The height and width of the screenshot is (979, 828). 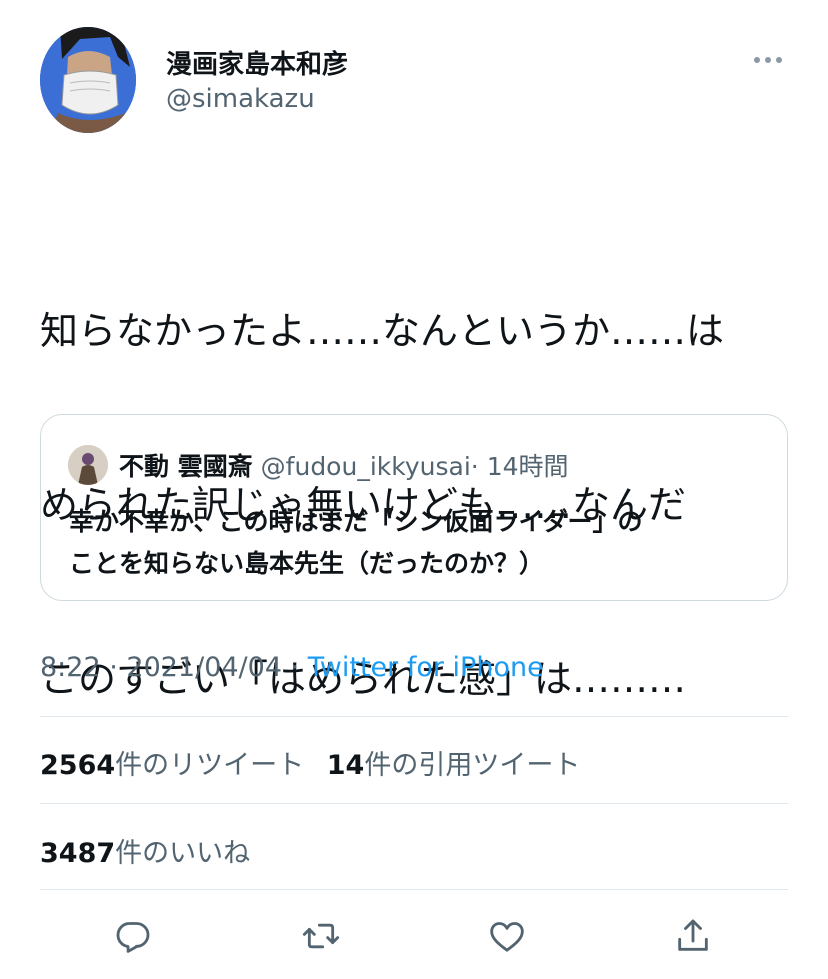 I want to click on likes-stats-row: 3487件のいいね, so click(x=145, y=850).